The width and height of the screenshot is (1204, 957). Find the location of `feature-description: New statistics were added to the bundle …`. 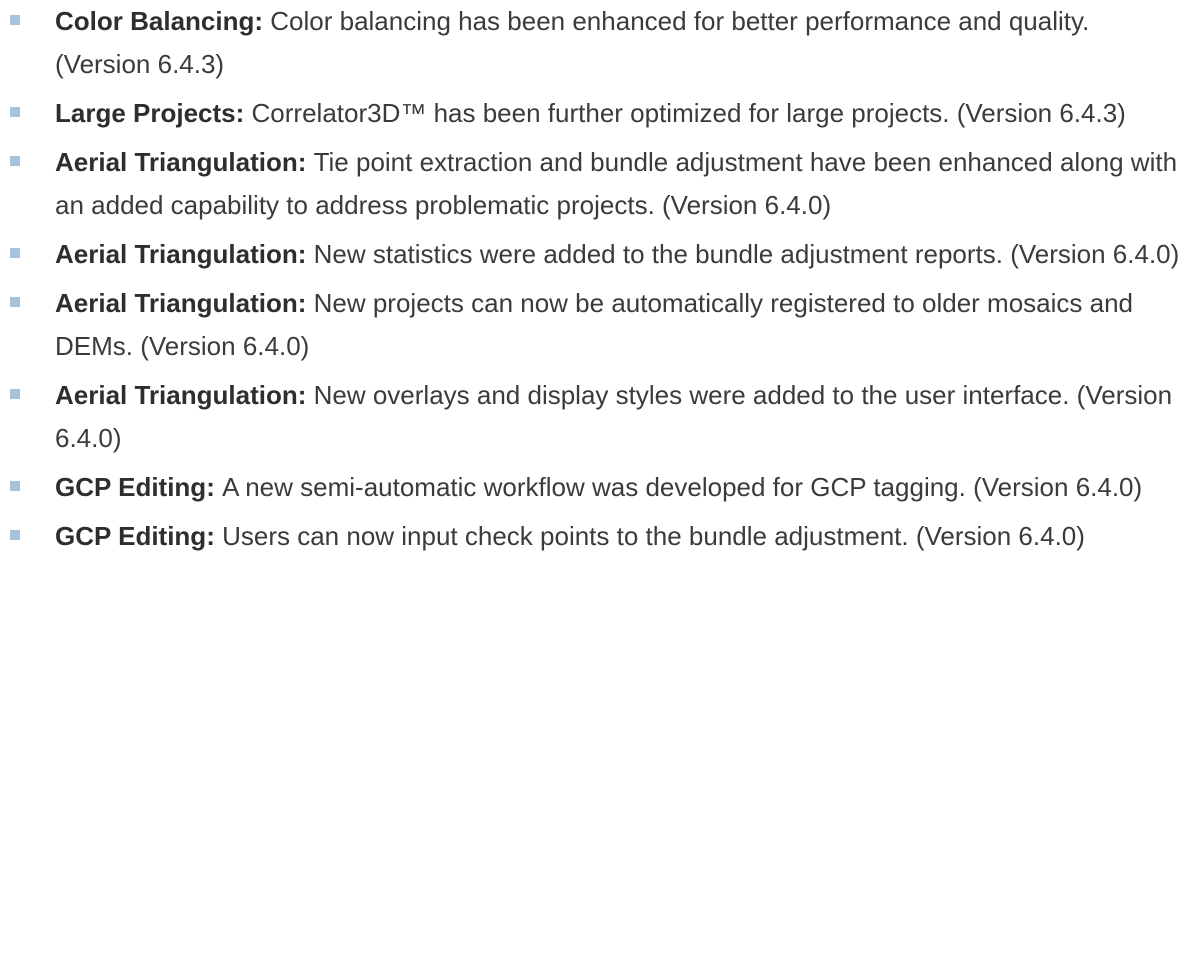

feature-description: New statistics were added to the bundle … is located at coordinates (746, 254).